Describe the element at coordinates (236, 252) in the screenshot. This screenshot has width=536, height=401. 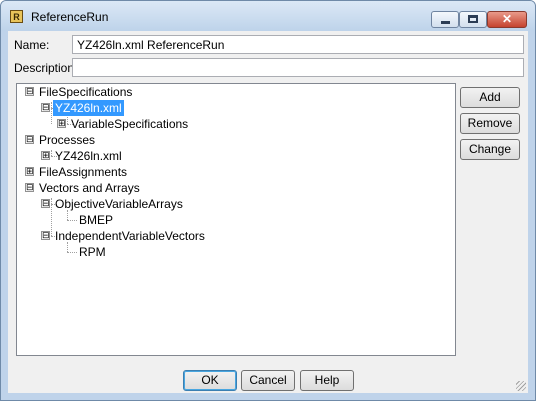
I see `tree-node-rpm: RPM` at that location.